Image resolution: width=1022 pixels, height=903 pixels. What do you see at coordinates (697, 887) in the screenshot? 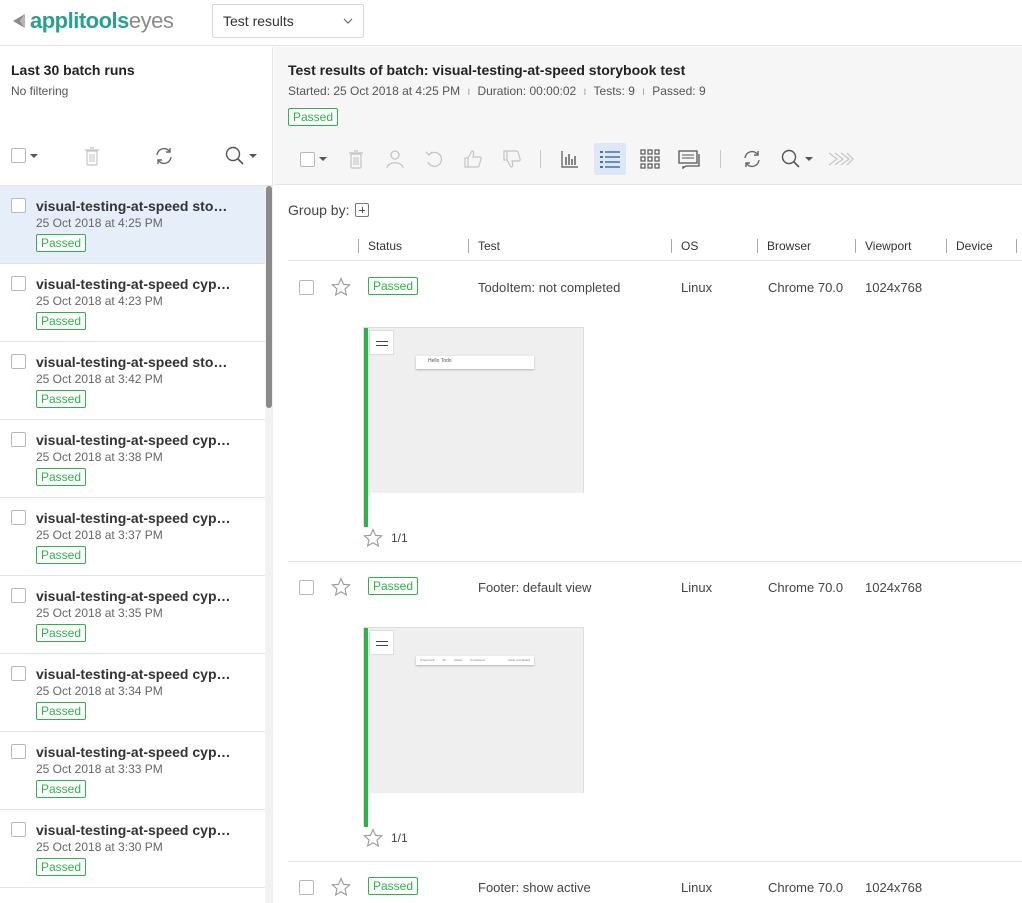
I see `test-os: Linux` at bounding box center [697, 887].